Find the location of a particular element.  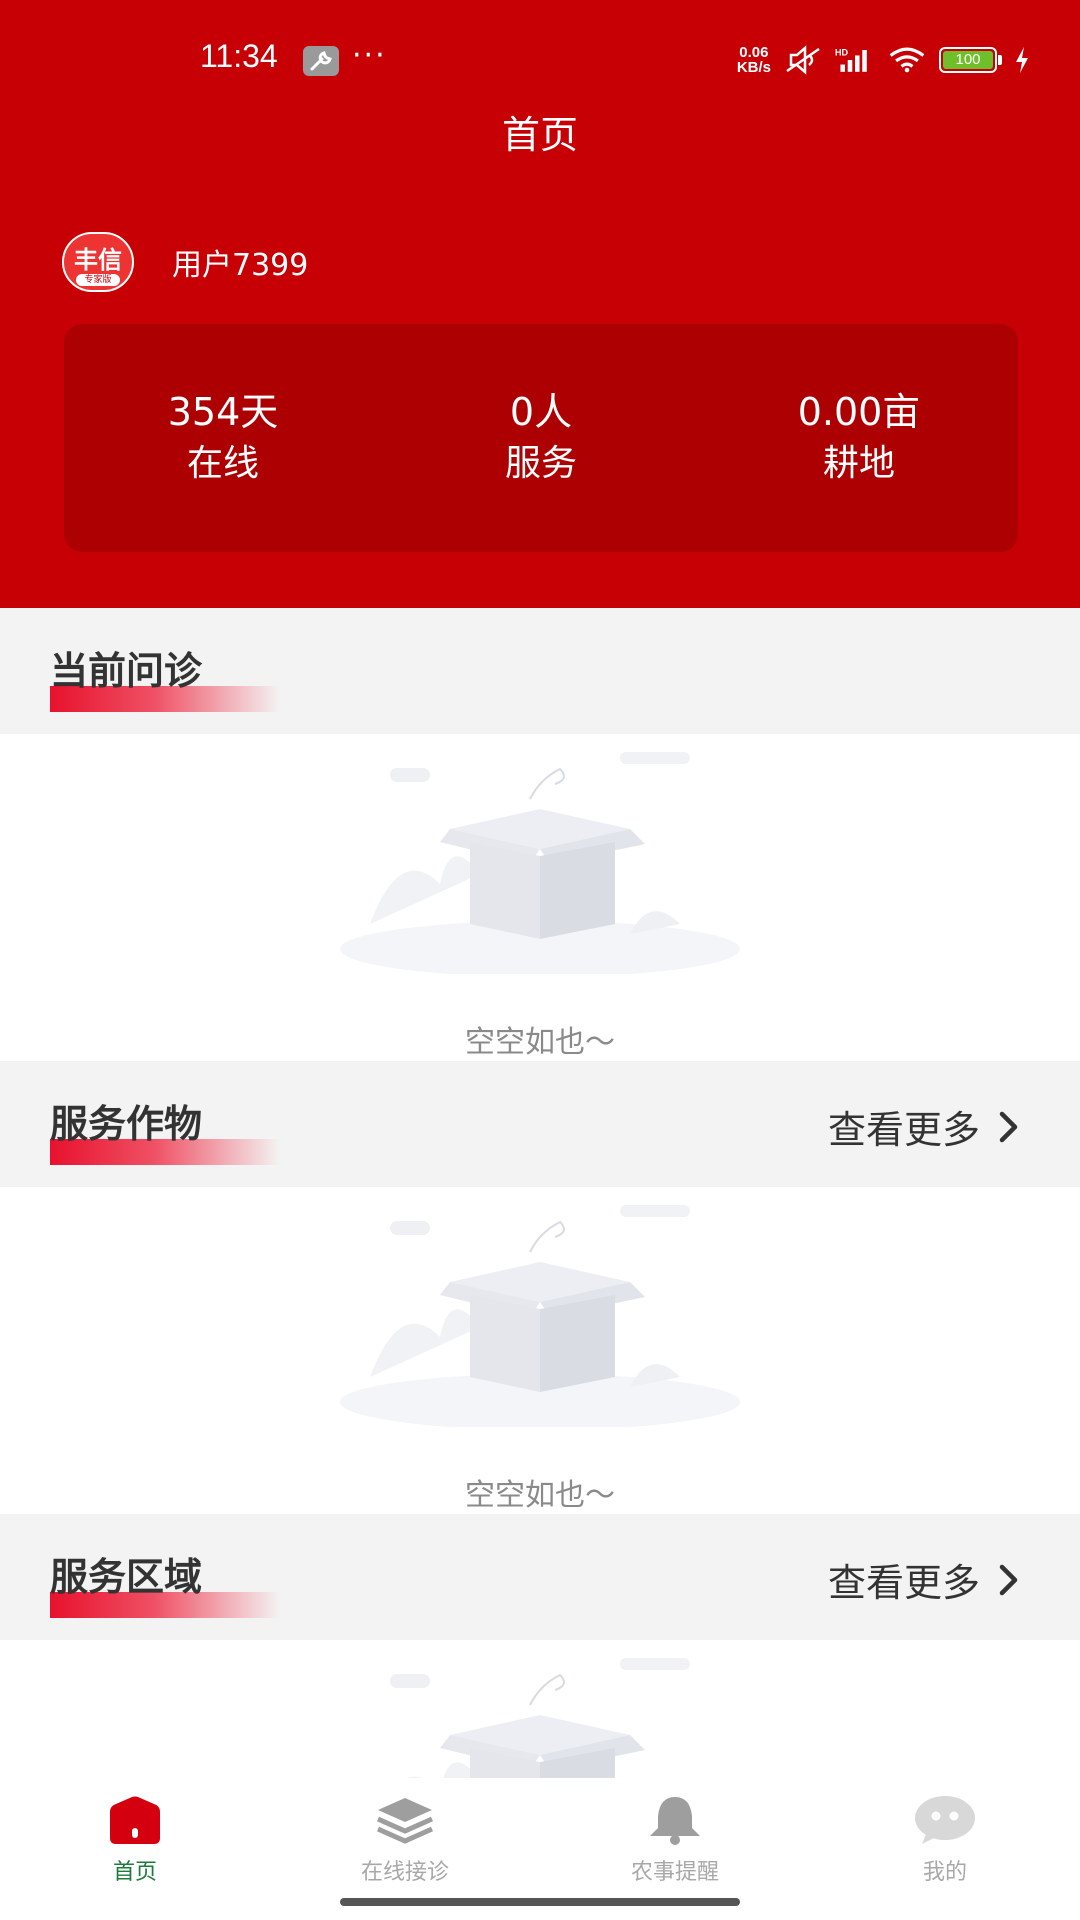

avatar: 丰信 专家版 is located at coordinates (98, 262).